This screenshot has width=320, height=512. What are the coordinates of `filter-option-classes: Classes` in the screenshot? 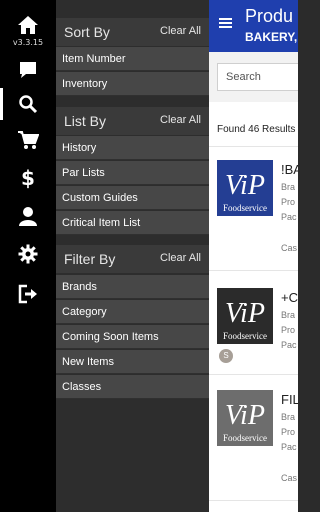 It's located at (132, 387).